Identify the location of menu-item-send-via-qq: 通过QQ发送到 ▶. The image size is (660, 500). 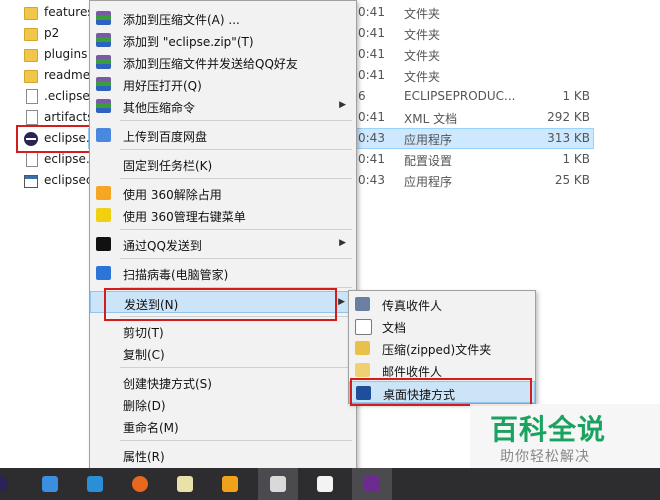
(223, 244).